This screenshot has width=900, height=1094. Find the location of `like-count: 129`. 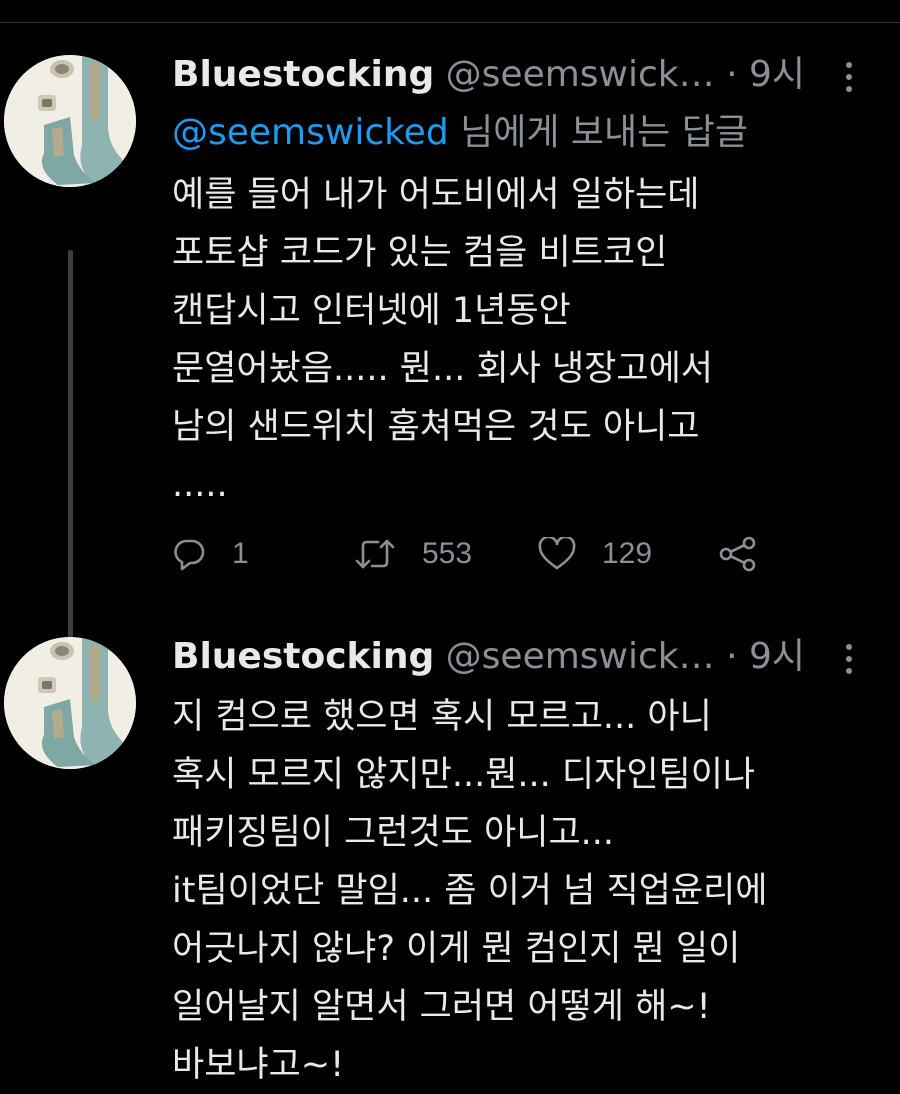

like-count: 129 is located at coordinates (627, 553).